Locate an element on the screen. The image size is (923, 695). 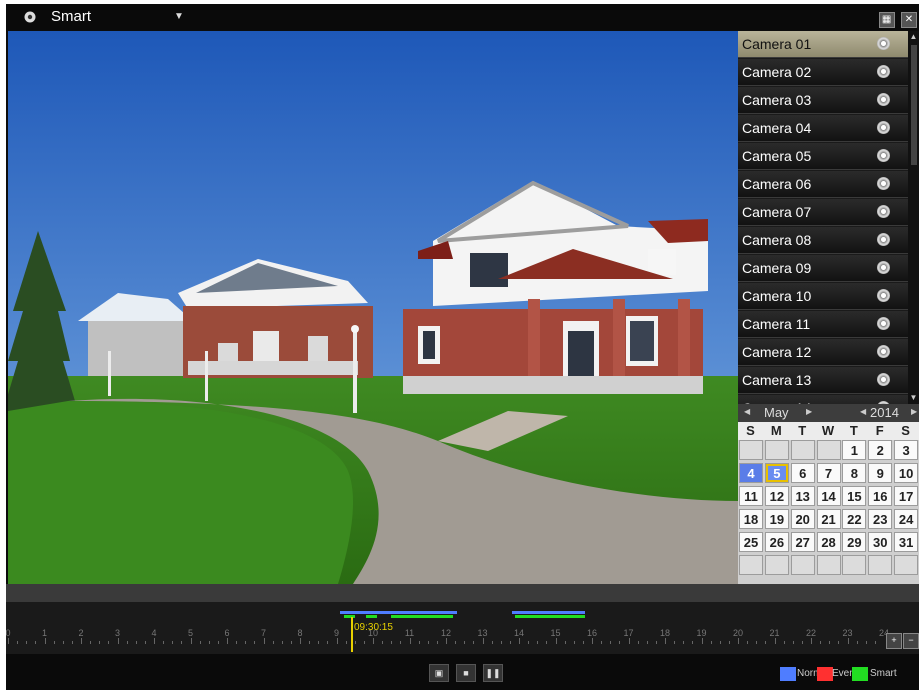
calendar-day: 5 is located at coordinates (776, 473).